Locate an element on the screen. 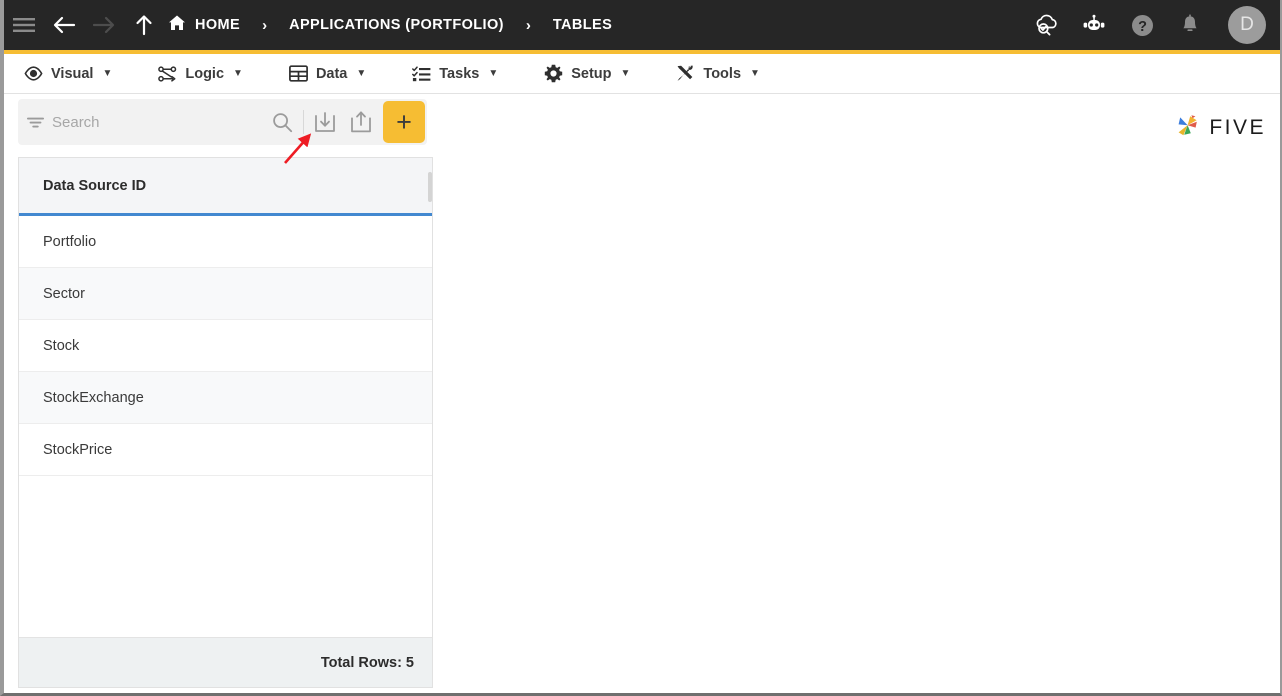 This screenshot has width=1282, height=696. top-header-bar: HOME › APPLICATIONS (PORTFOLIO) › TABLES is located at coordinates (642, 25).